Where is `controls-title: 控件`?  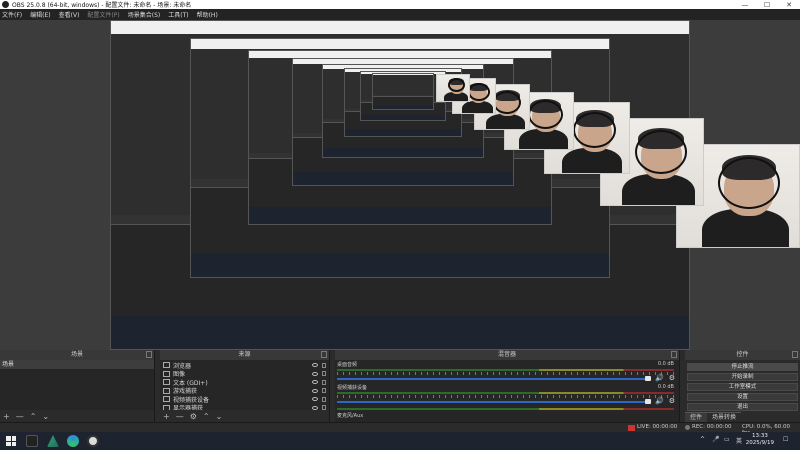 controls-title: 控件 is located at coordinates (742, 354).